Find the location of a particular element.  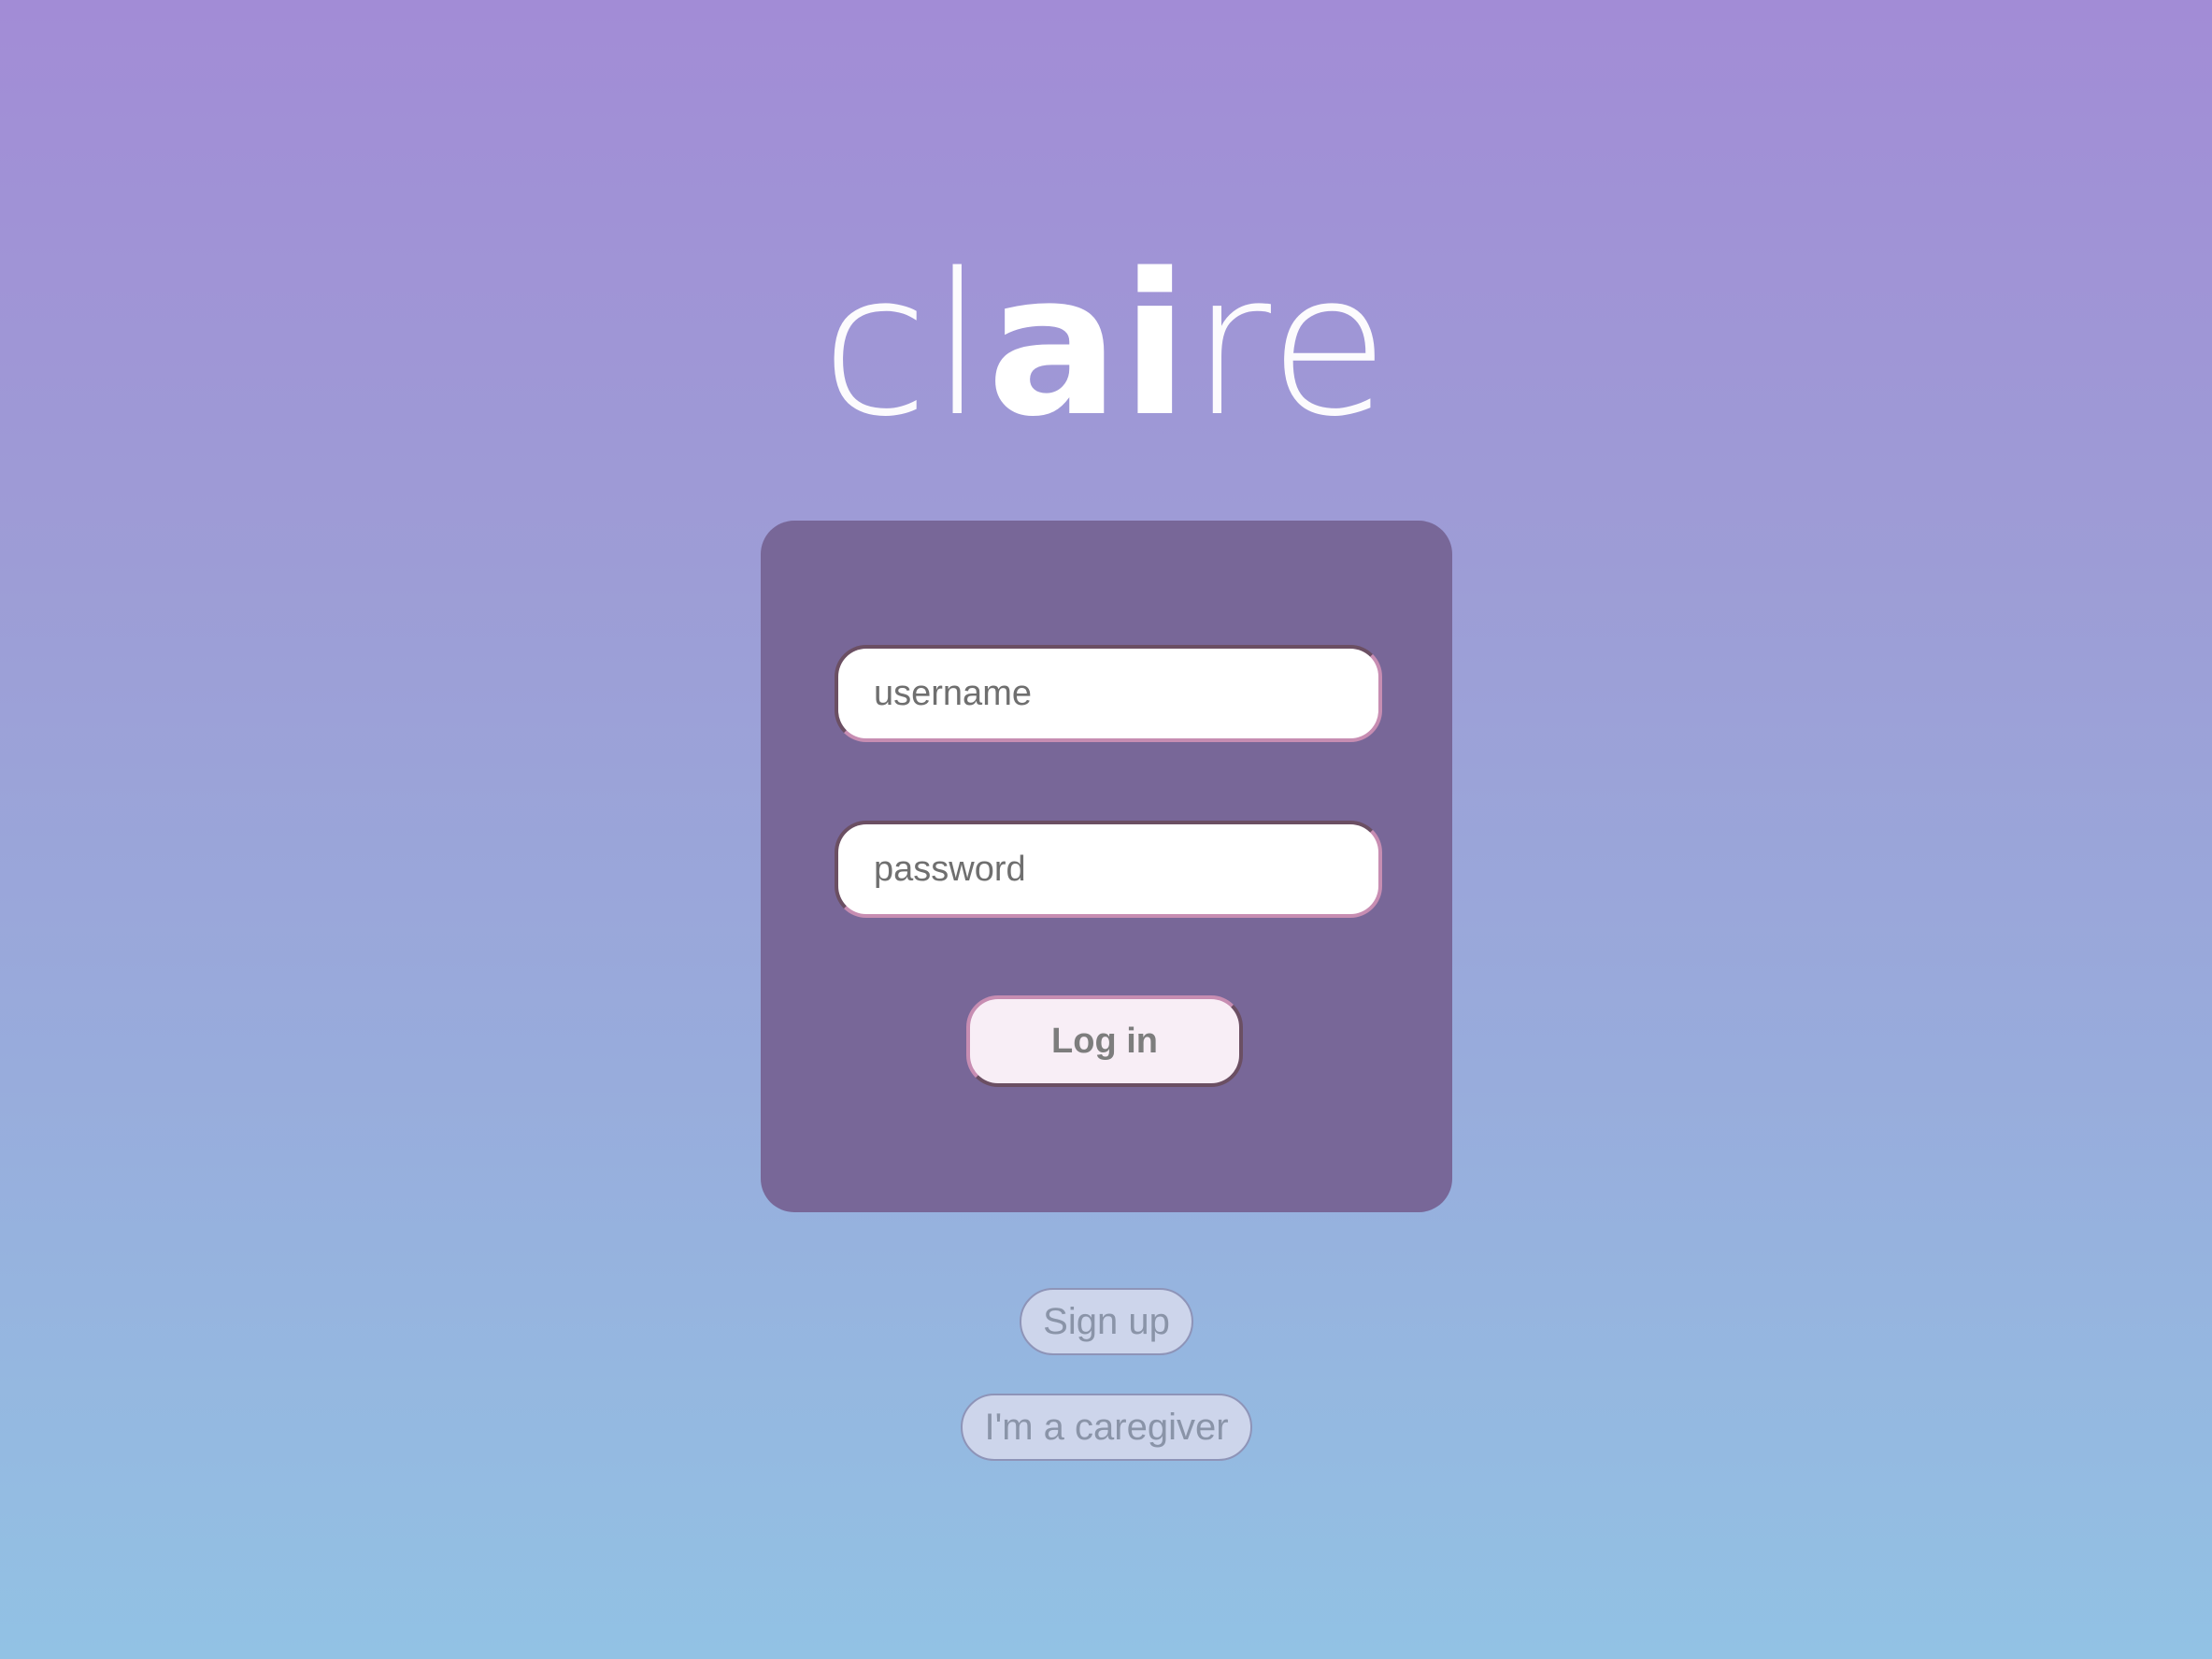

password-input is located at coordinates (1108, 869).